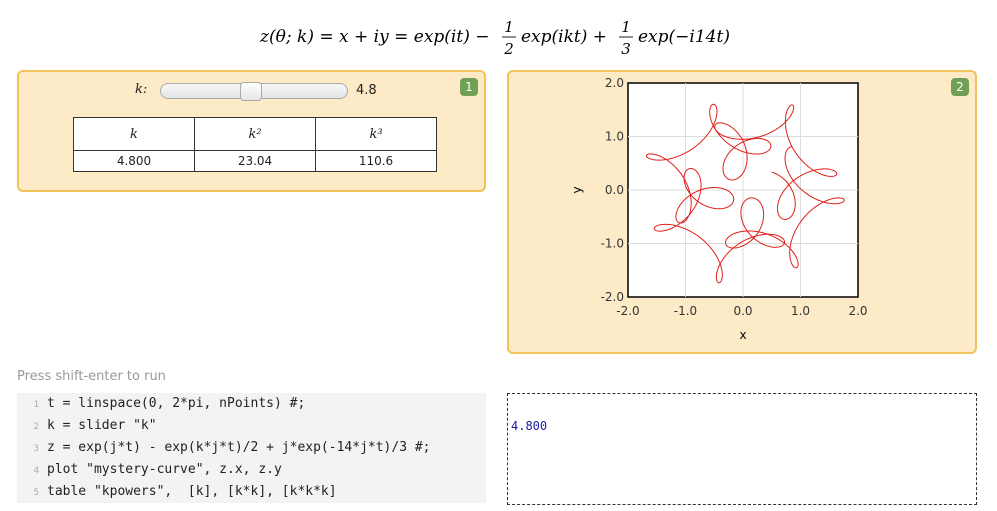 This screenshot has width=997, height=511. Describe the element at coordinates (627, 311) in the screenshot. I see `x-tick-label: -2.0` at that location.